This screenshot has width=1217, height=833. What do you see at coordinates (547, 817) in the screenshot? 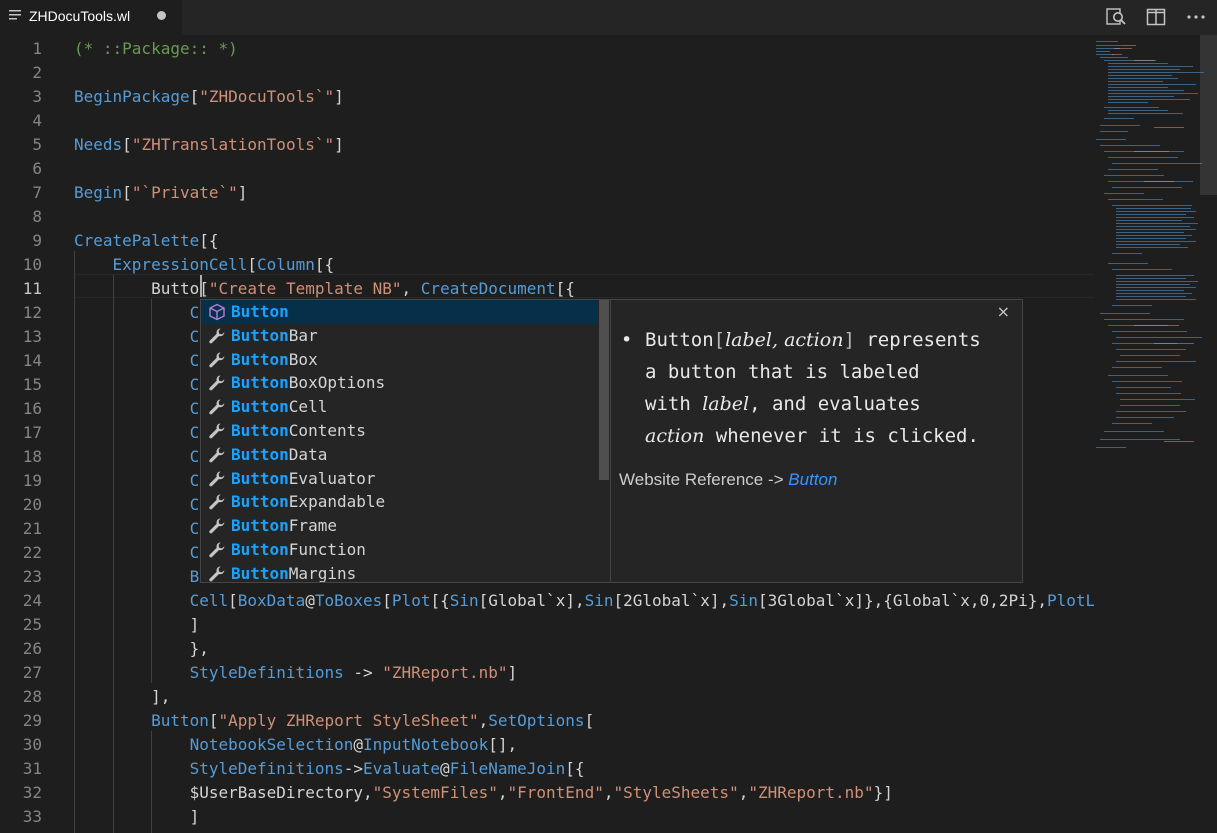
I see `code-line: 33 ]` at bounding box center [547, 817].